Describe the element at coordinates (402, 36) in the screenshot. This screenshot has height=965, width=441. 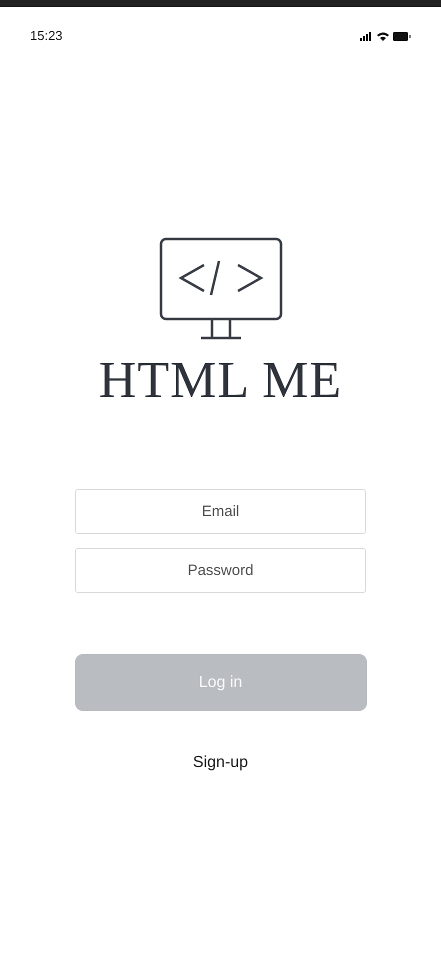
I see `battery-icon` at that location.